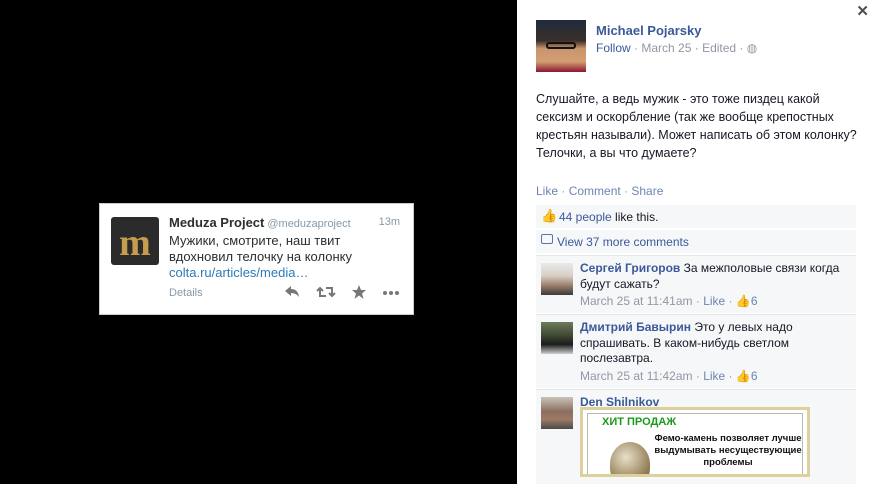  What do you see at coordinates (613, 48) in the screenshot?
I see `follow-link: Follow` at bounding box center [613, 48].